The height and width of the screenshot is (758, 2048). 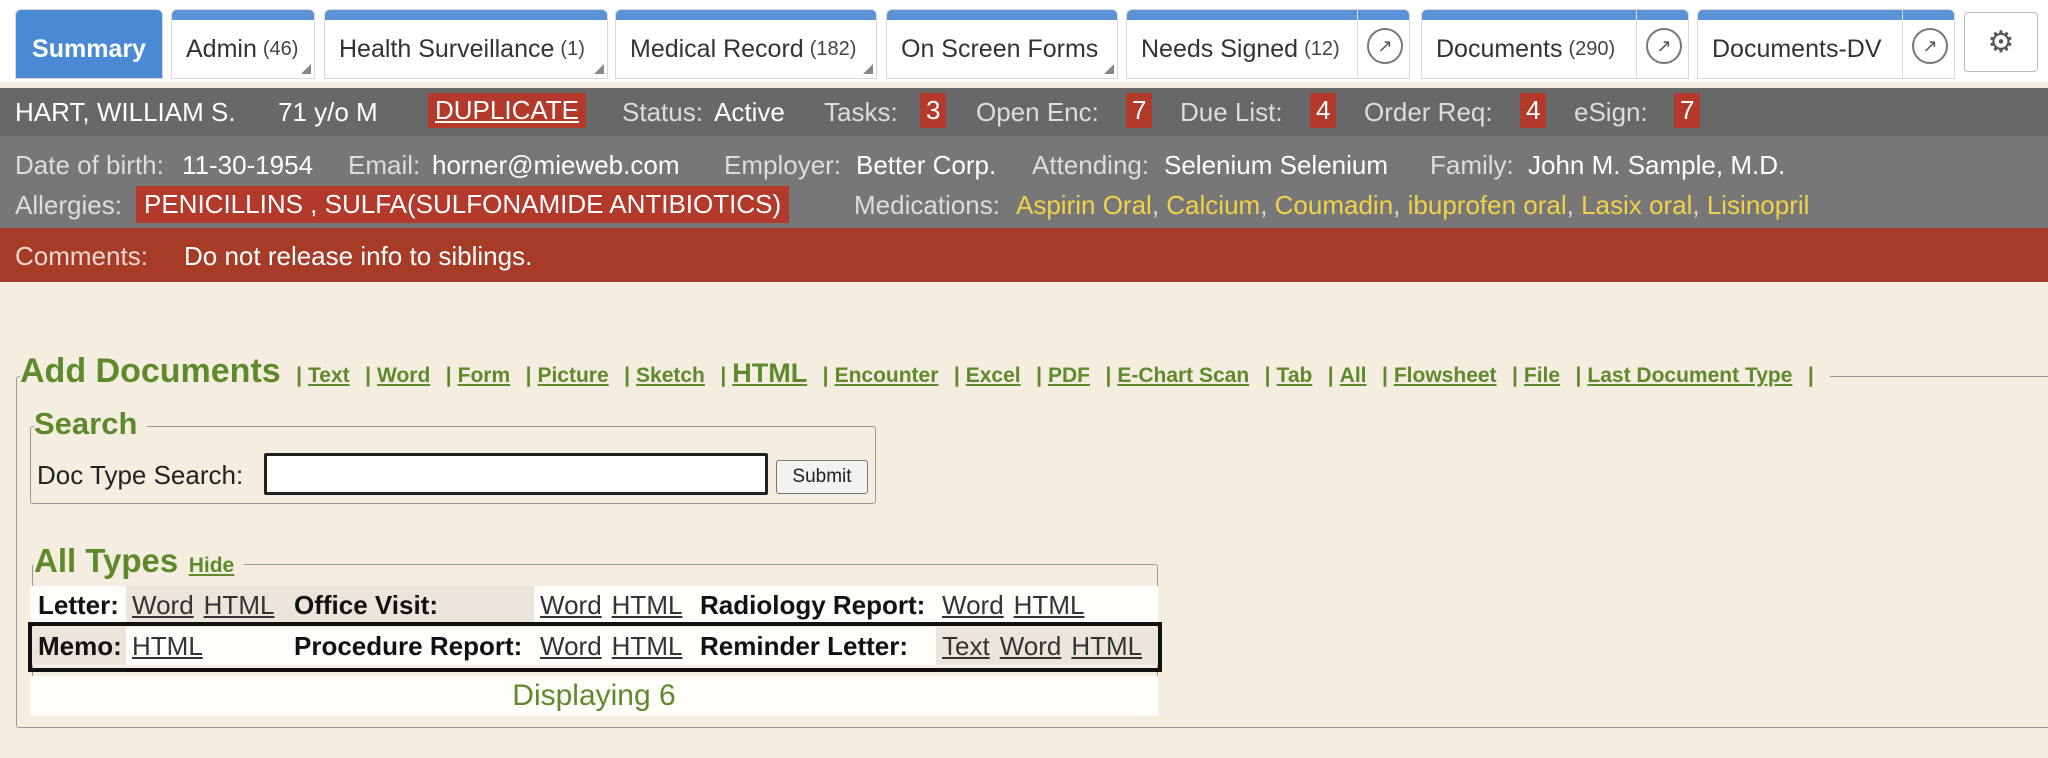 I want to click on office-visit-word-link: Word, so click(x=571, y=605).